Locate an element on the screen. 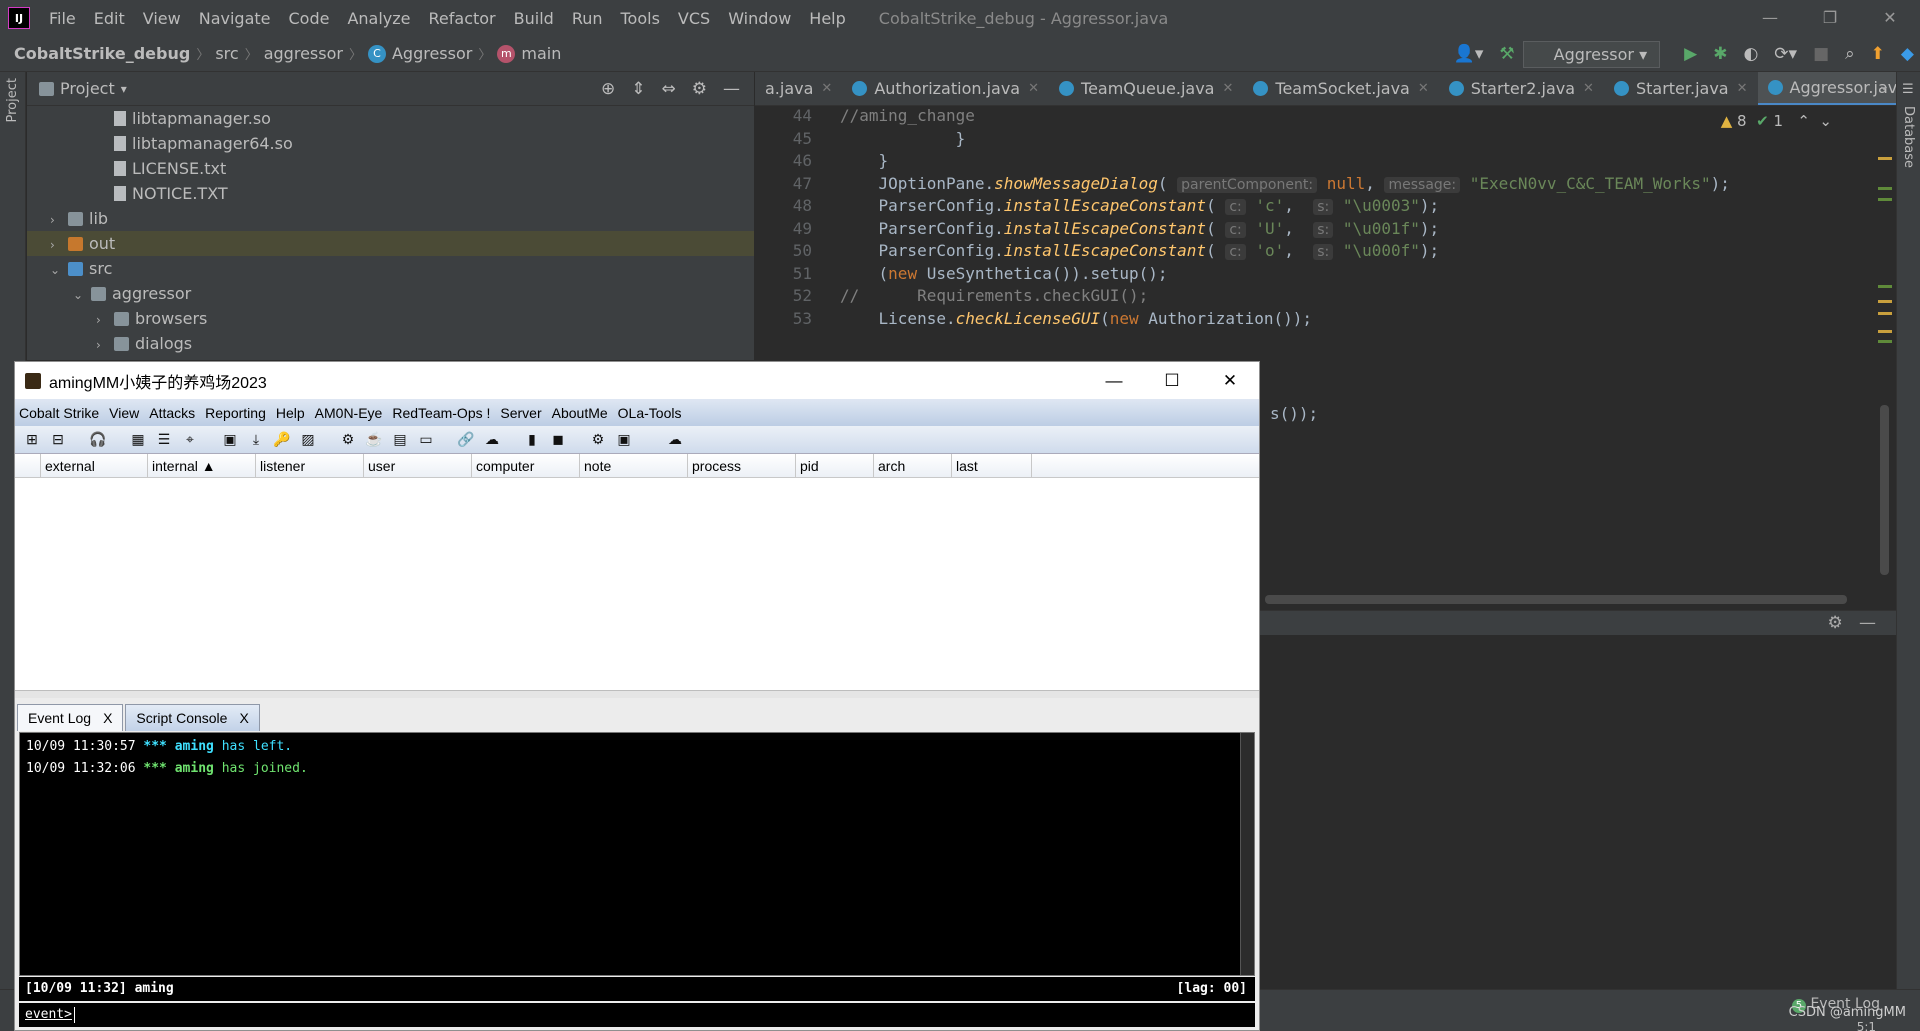 This screenshot has height=1031, width=1920. menu-window: Window is located at coordinates (759, 18).